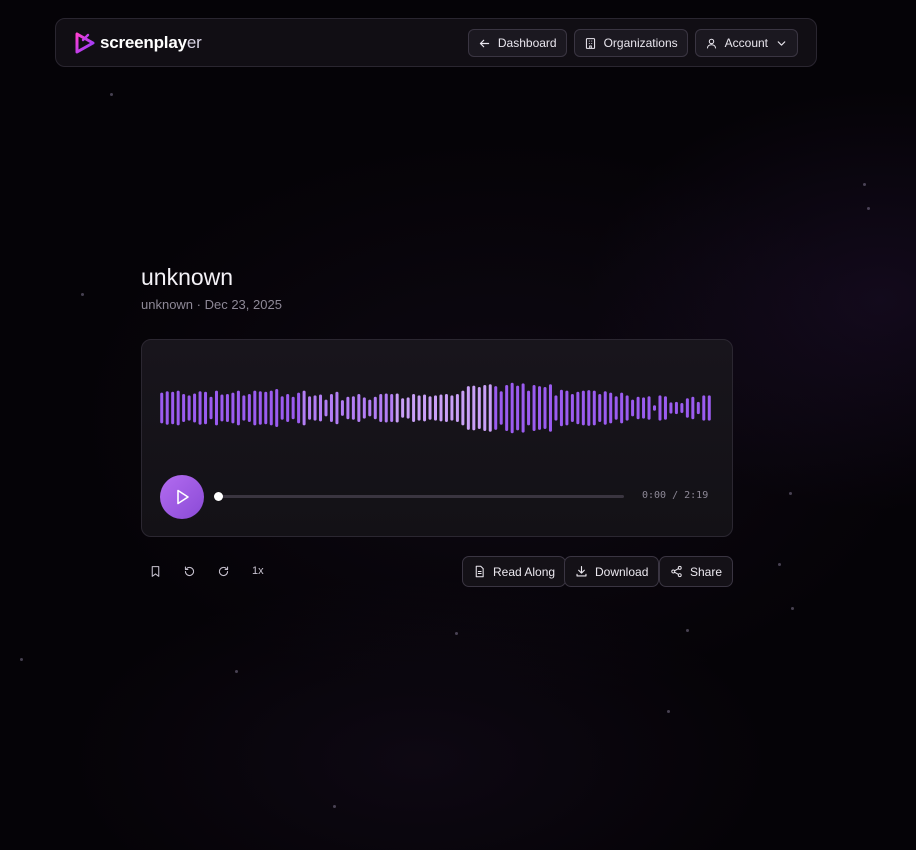 This screenshot has height=850, width=916. I want to click on progress-slider, so click(419, 496).